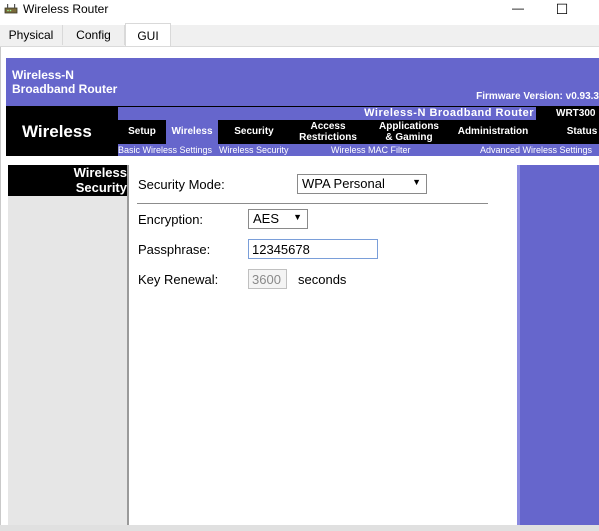 The image size is (599, 531). I want to click on key-renewal-label: Key Renewal:, so click(178, 279).